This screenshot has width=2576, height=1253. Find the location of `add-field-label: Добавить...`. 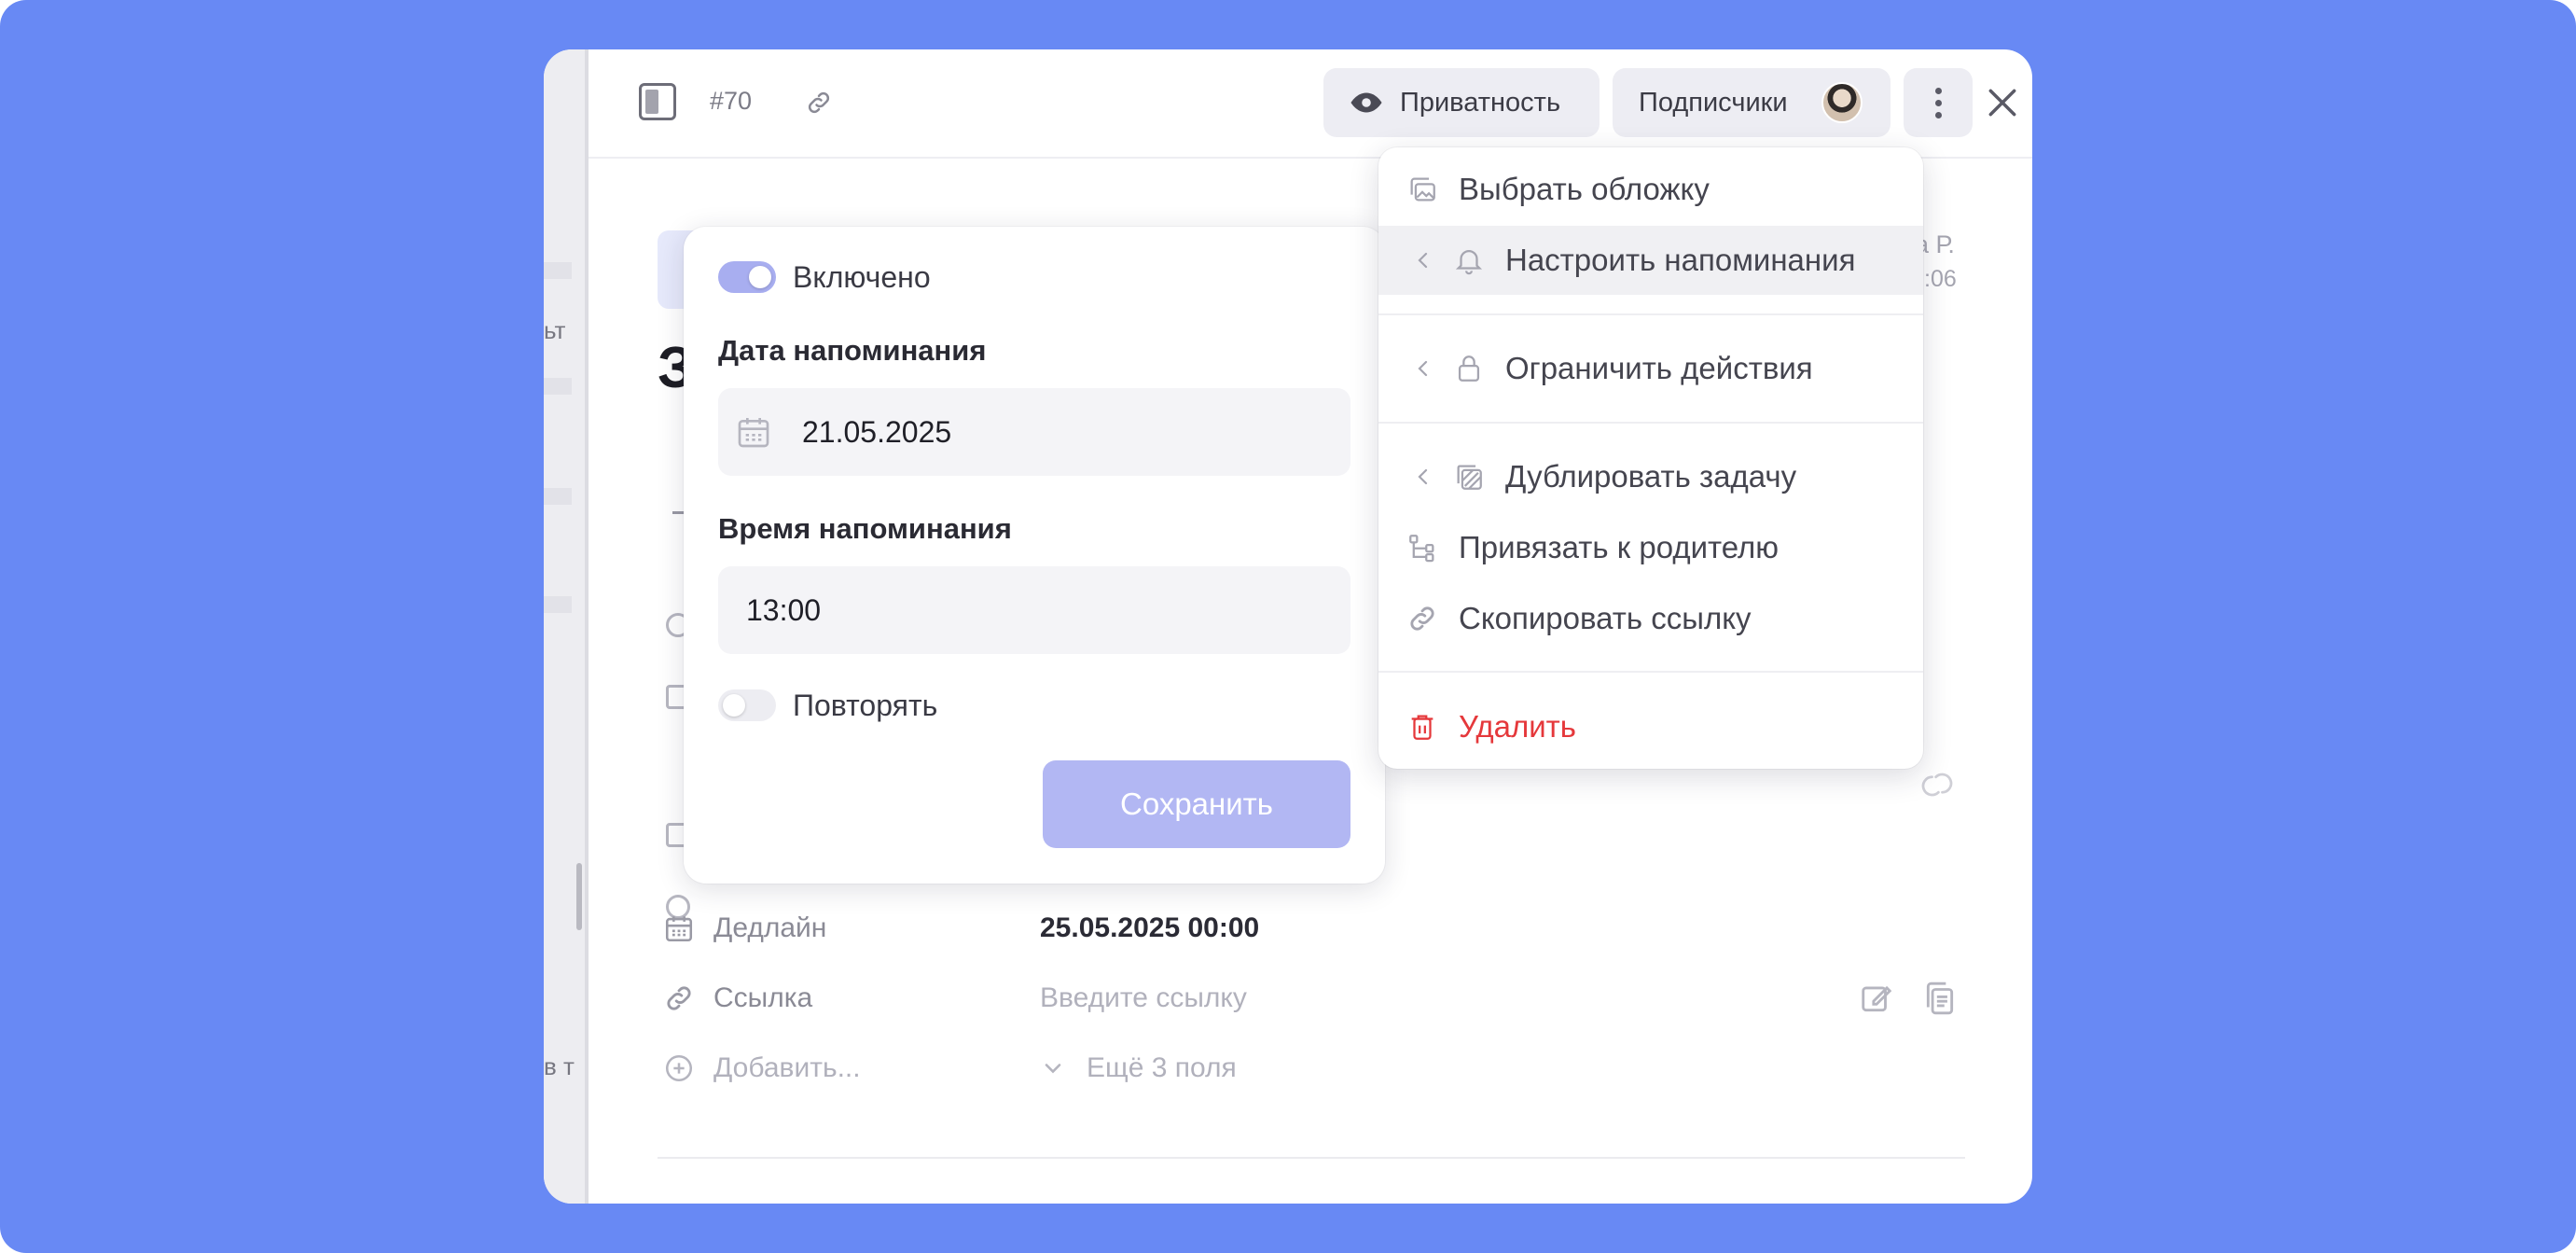

add-field-label: Добавить... is located at coordinates (876, 1068).